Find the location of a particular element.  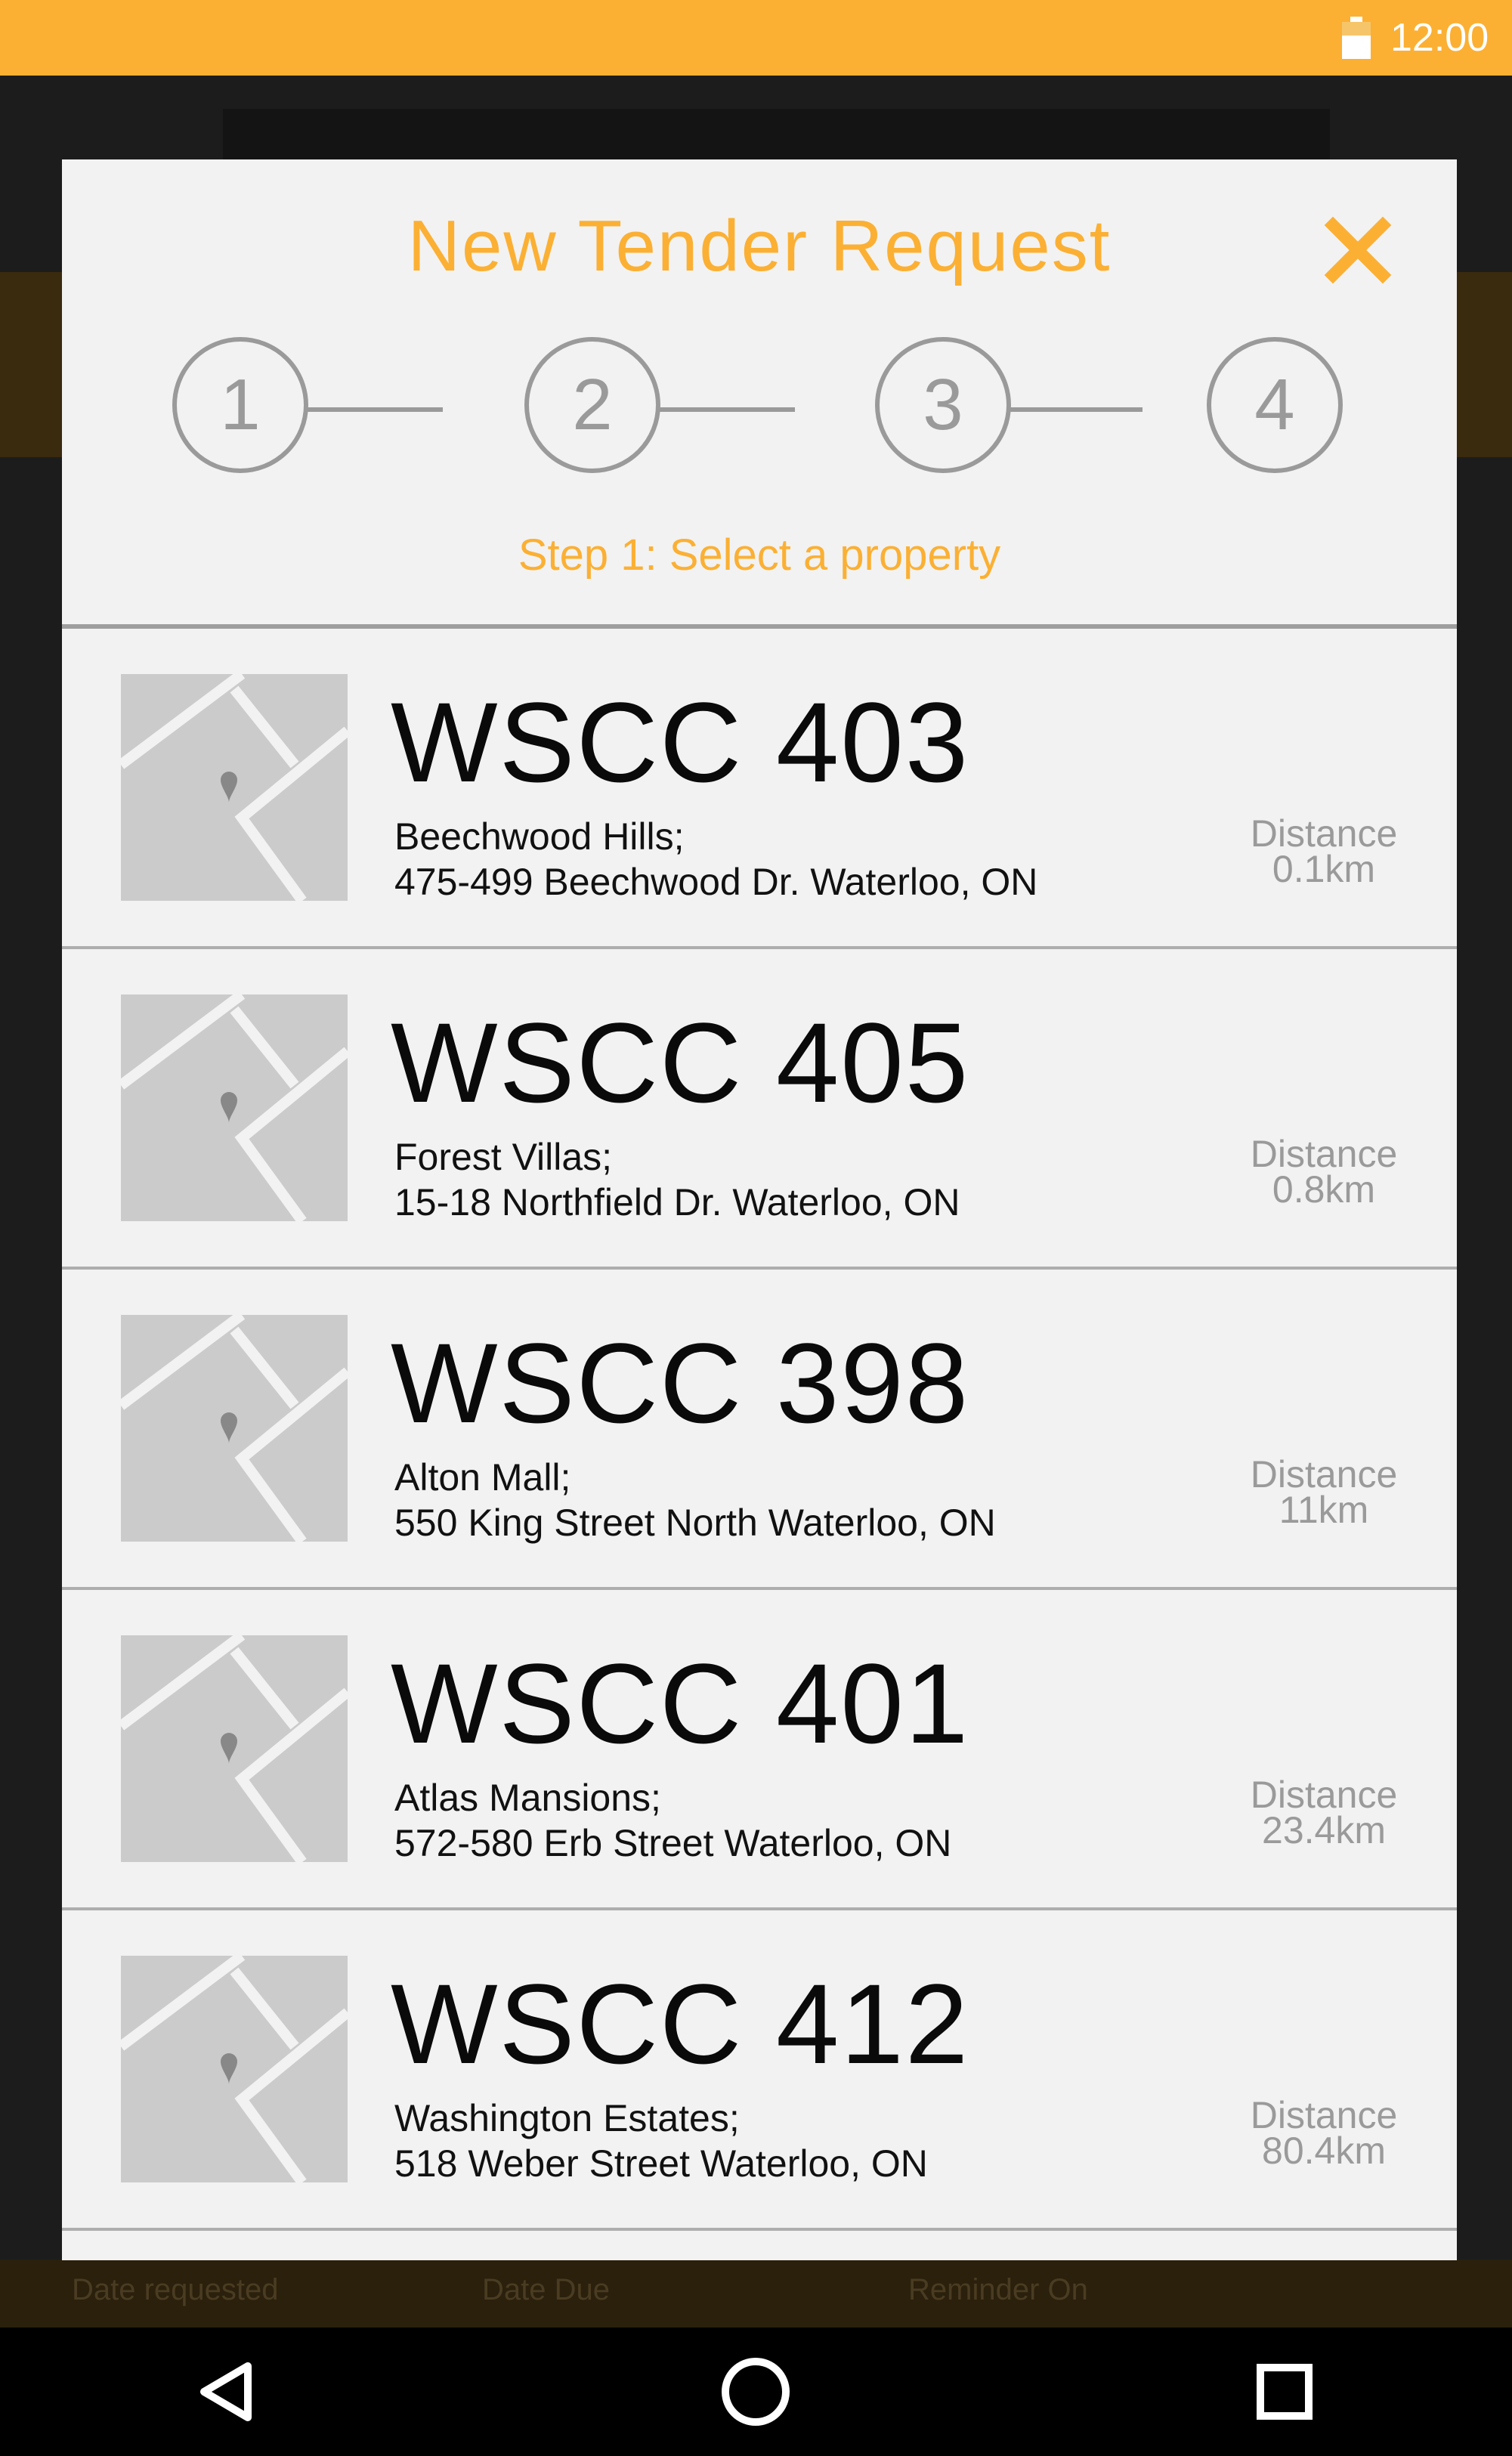

property-subtitle: Beechwood Hills; is located at coordinates (539, 836).